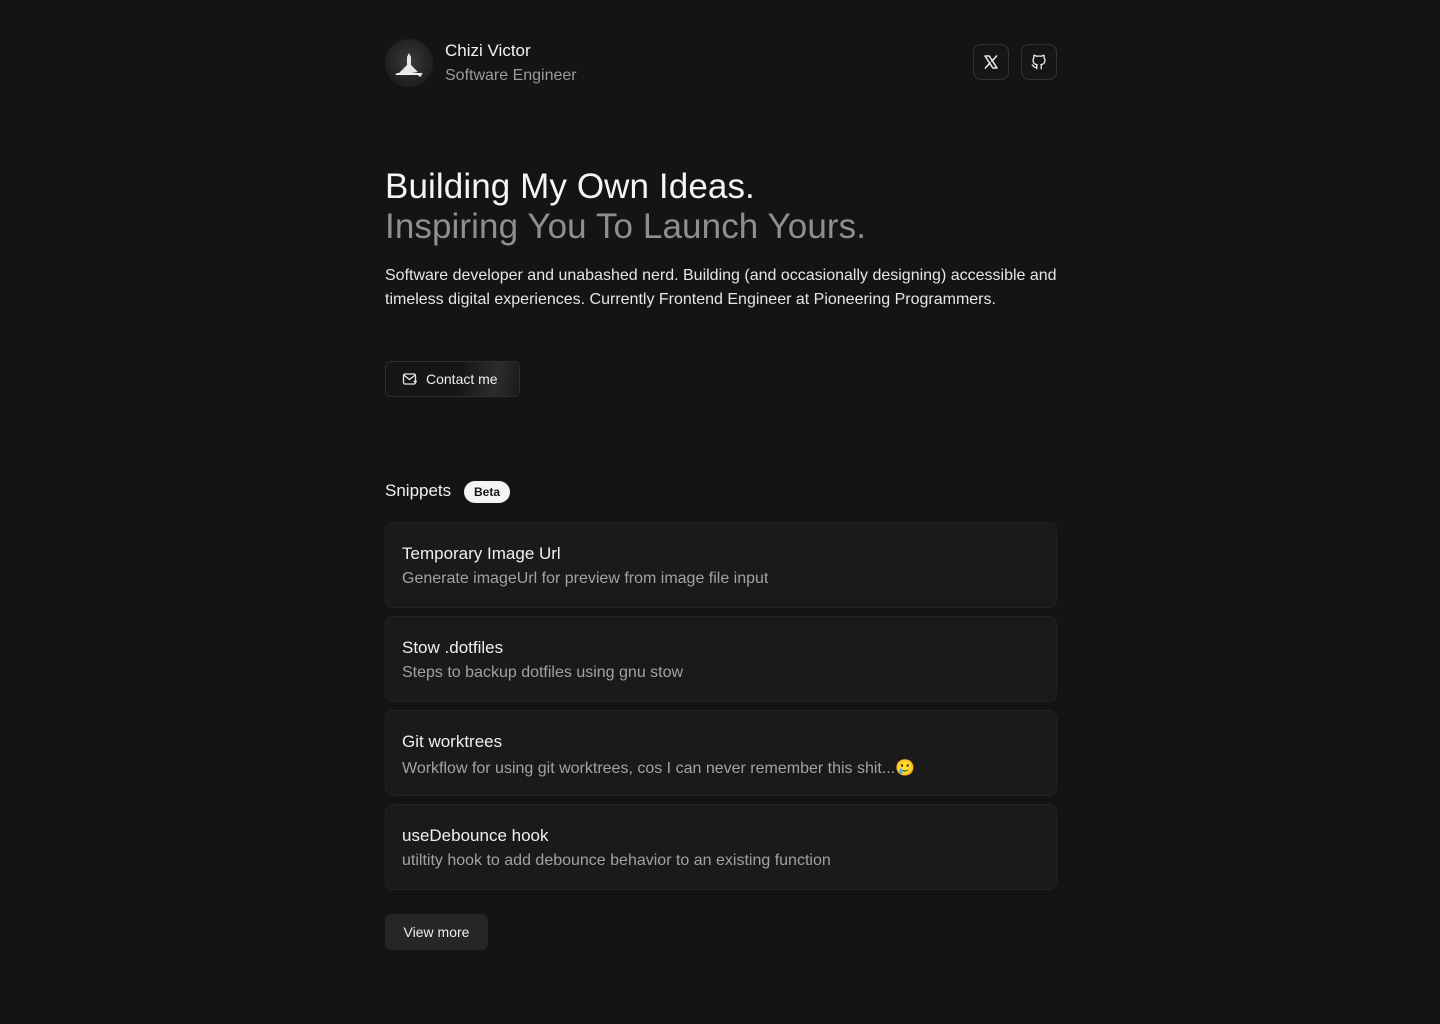 The width and height of the screenshot is (1440, 1024). I want to click on contact-button-label: Contact me, so click(462, 379).